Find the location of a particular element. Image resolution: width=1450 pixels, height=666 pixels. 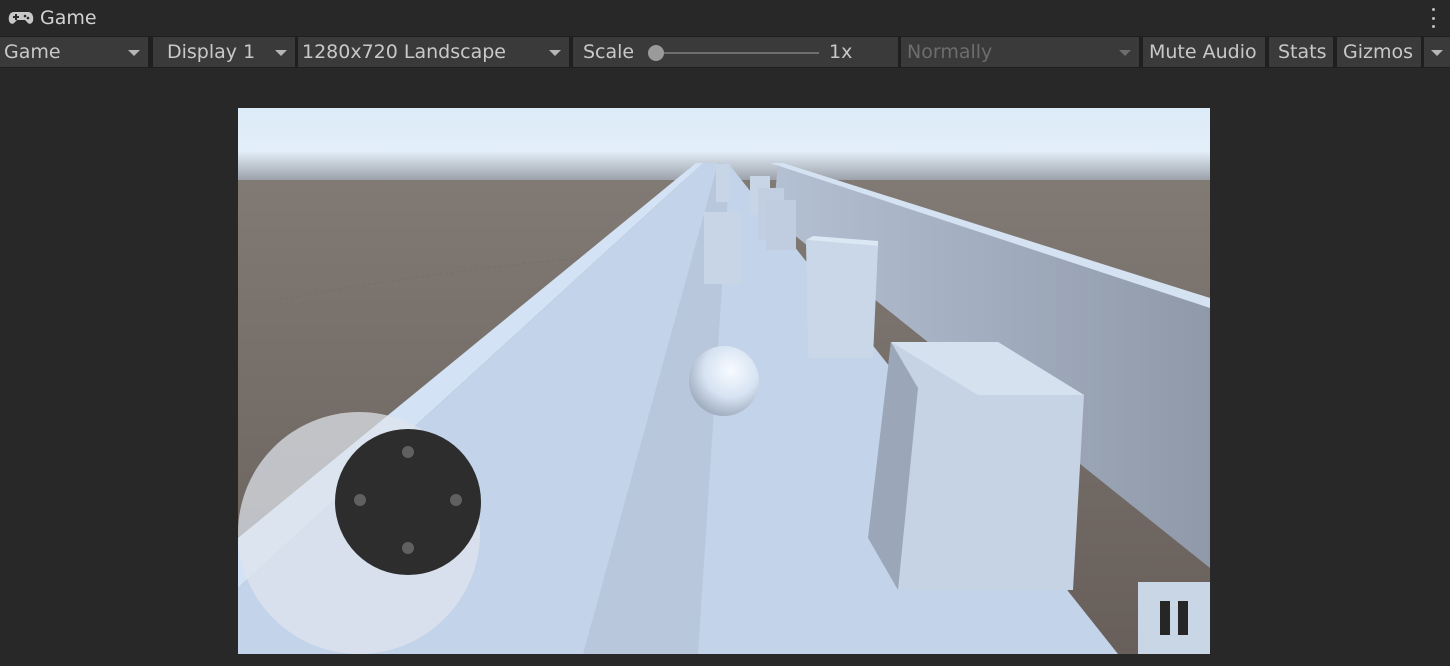

game-tab: Game is located at coordinates (52, 18).